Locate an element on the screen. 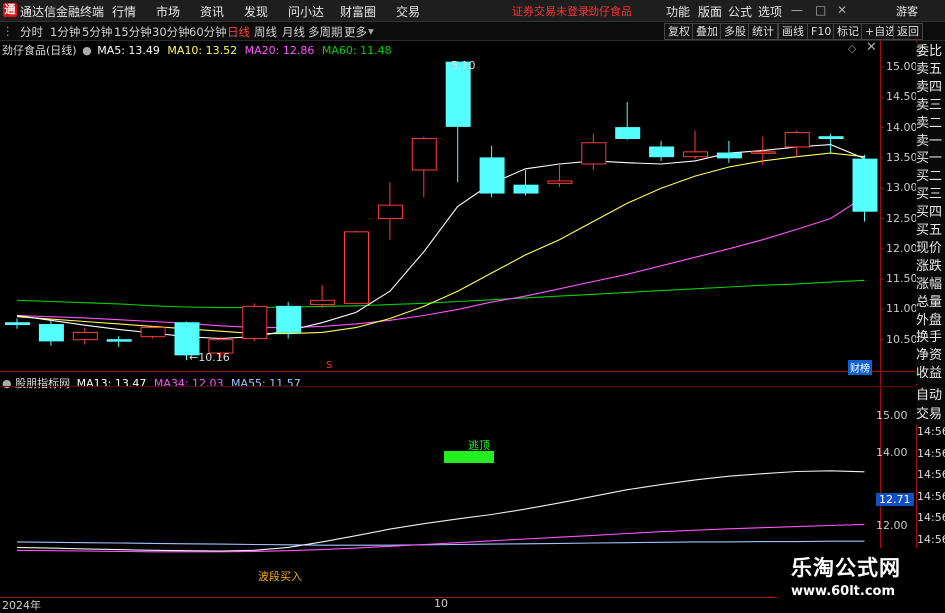  price-tick-label: 12.00 is located at coordinates (902, 248).